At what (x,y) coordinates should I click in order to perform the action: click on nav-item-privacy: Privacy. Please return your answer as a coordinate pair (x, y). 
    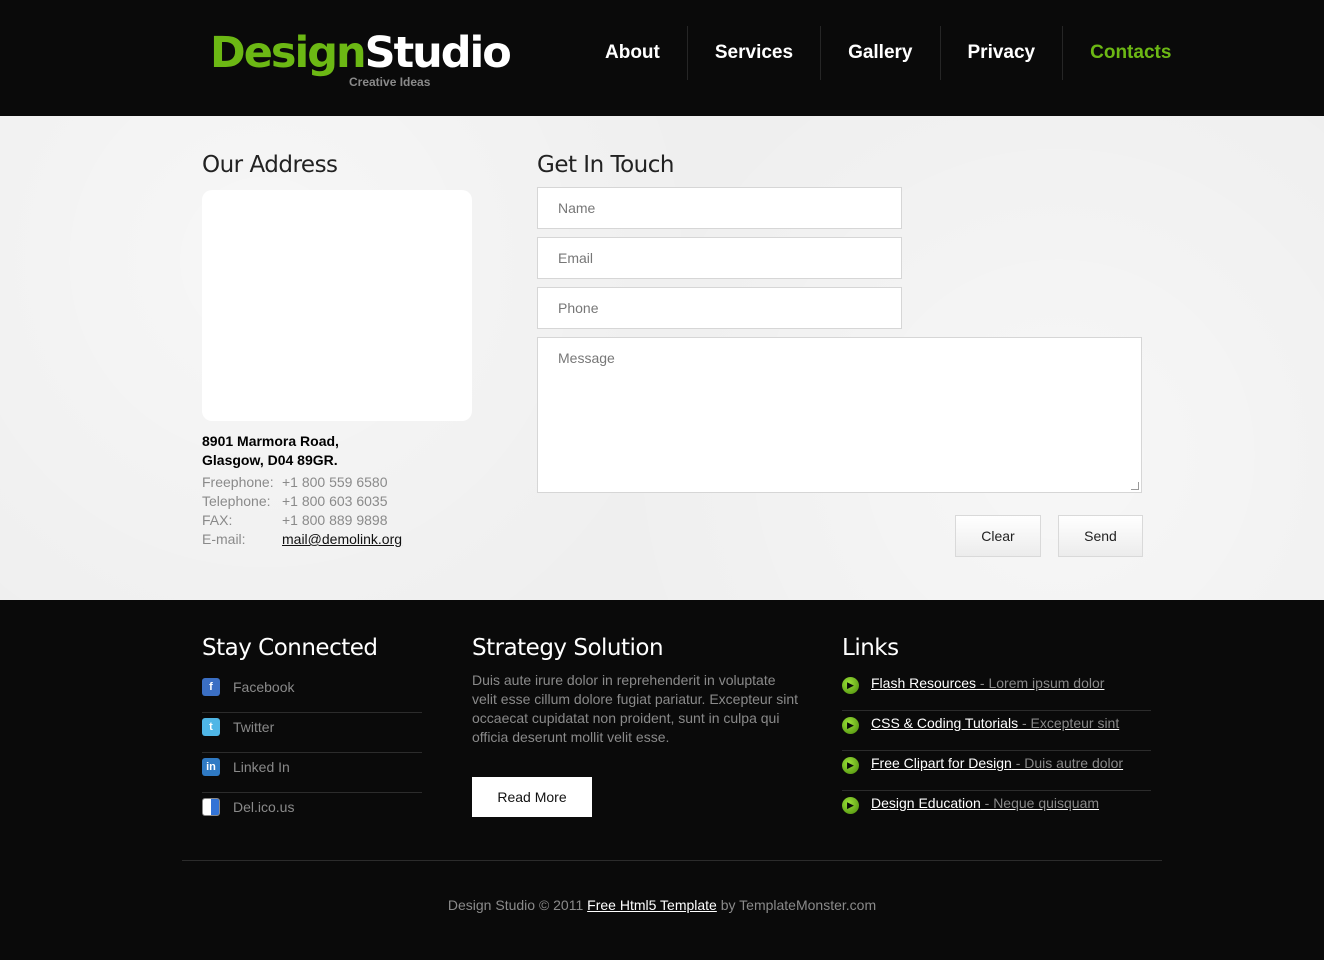
    Looking at the image, I should click on (1001, 53).